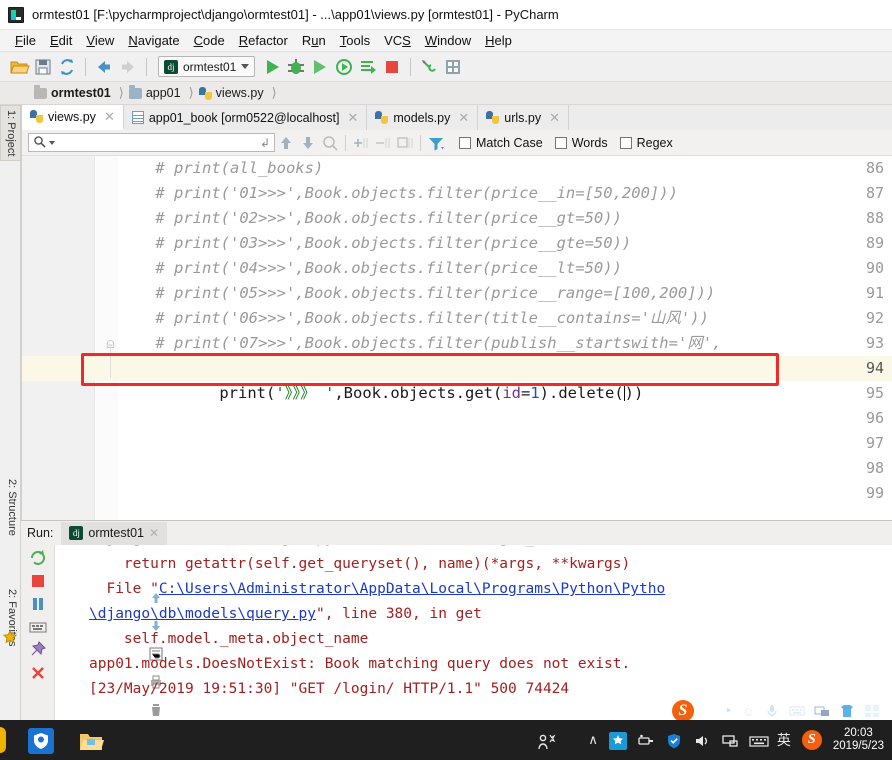 The width and height of the screenshot is (892, 760). I want to click on close-icon, so click(38, 673).